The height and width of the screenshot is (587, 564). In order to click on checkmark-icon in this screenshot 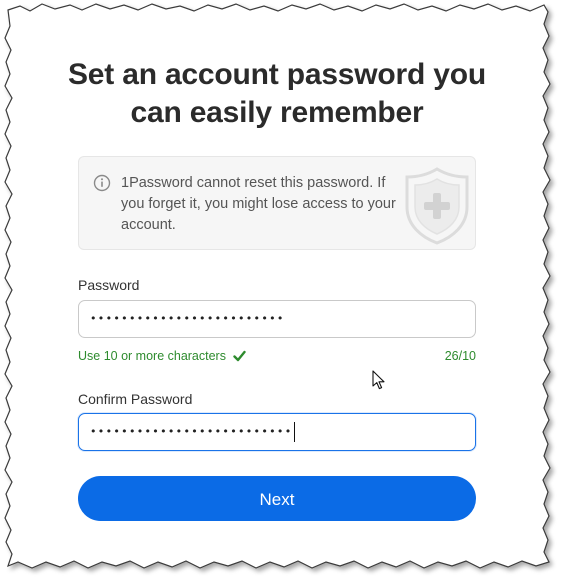, I will do `click(240, 356)`.